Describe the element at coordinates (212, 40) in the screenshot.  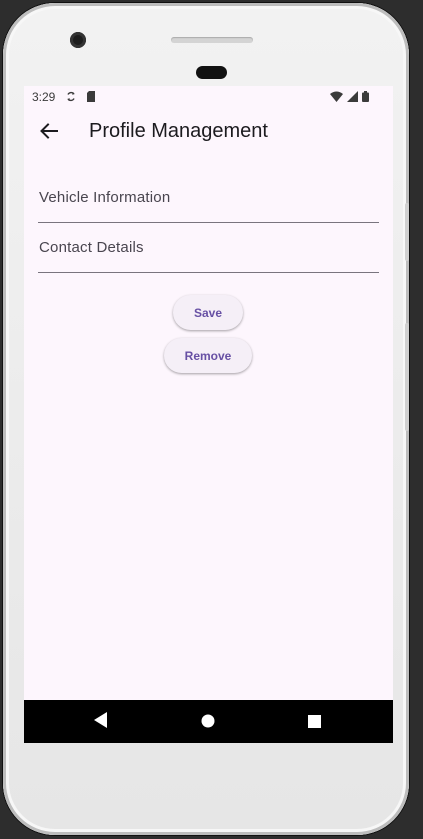
I see `earpiece-speaker` at that location.